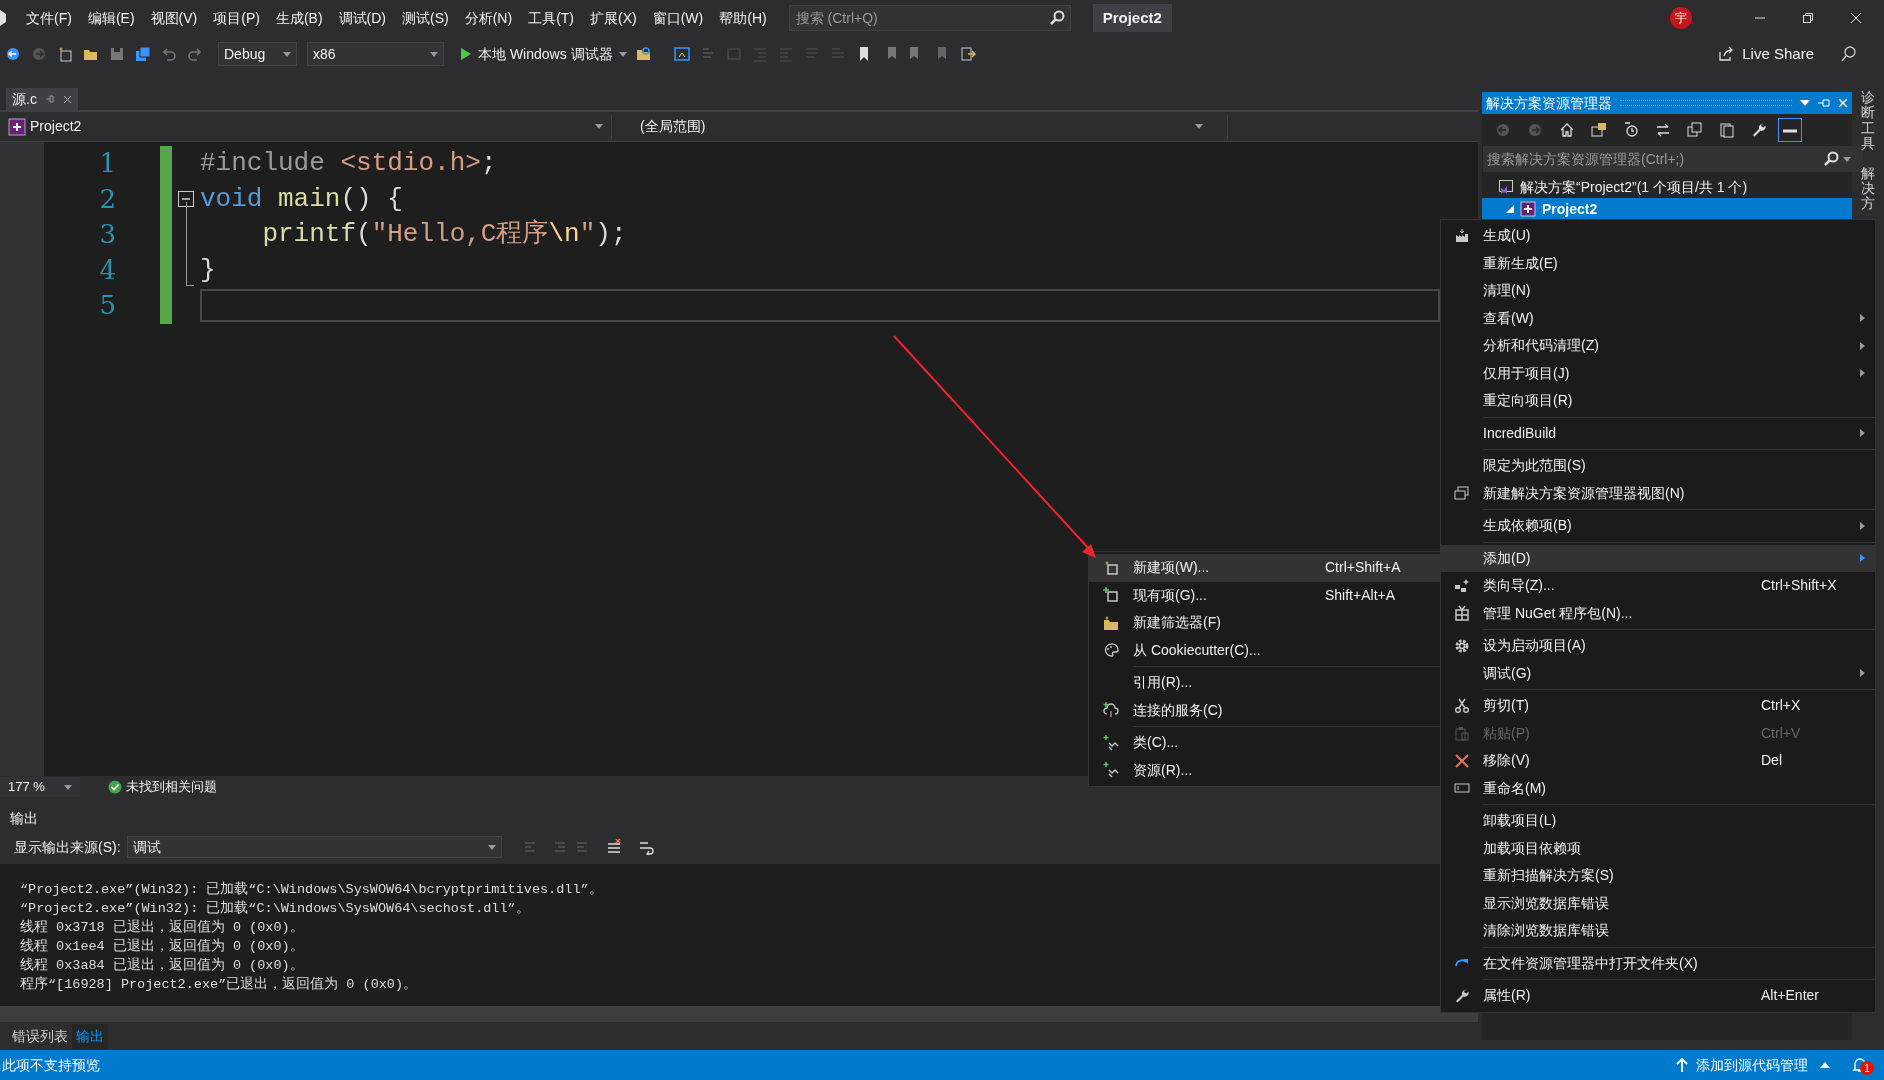  What do you see at coordinates (143, 54) in the screenshot?
I see `save-all-icon` at bounding box center [143, 54].